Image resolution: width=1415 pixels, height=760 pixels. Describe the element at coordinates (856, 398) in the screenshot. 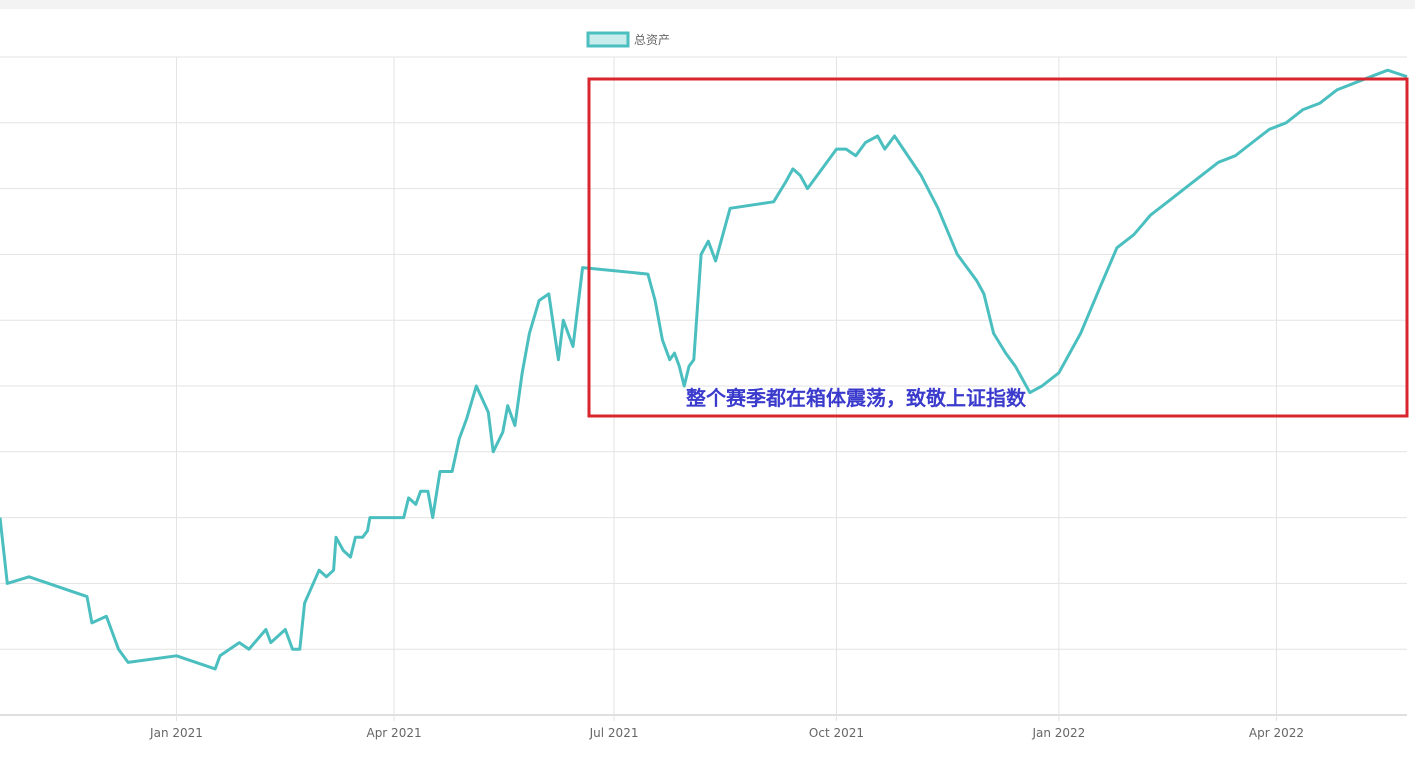

I see `annotation-text: 整个赛季都在箱体震荡，致敬上证指数` at that location.